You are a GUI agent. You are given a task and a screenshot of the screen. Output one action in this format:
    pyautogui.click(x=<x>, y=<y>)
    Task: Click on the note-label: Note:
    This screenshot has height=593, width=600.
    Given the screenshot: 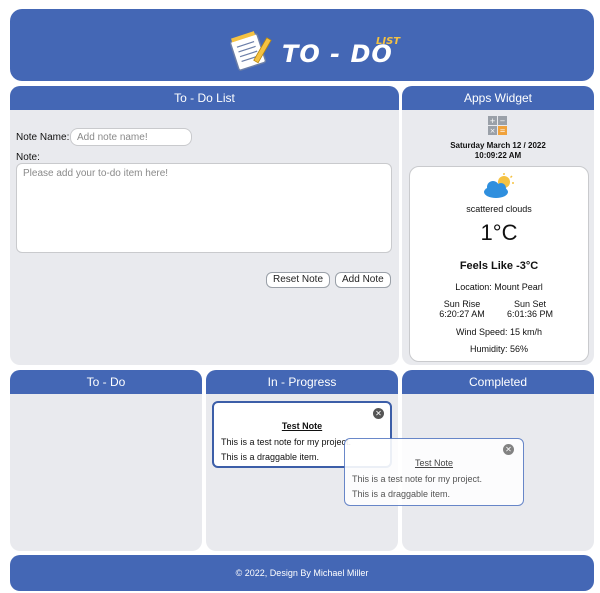 What is the action you would take?
    pyautogui.click(x=28, y=157)
    